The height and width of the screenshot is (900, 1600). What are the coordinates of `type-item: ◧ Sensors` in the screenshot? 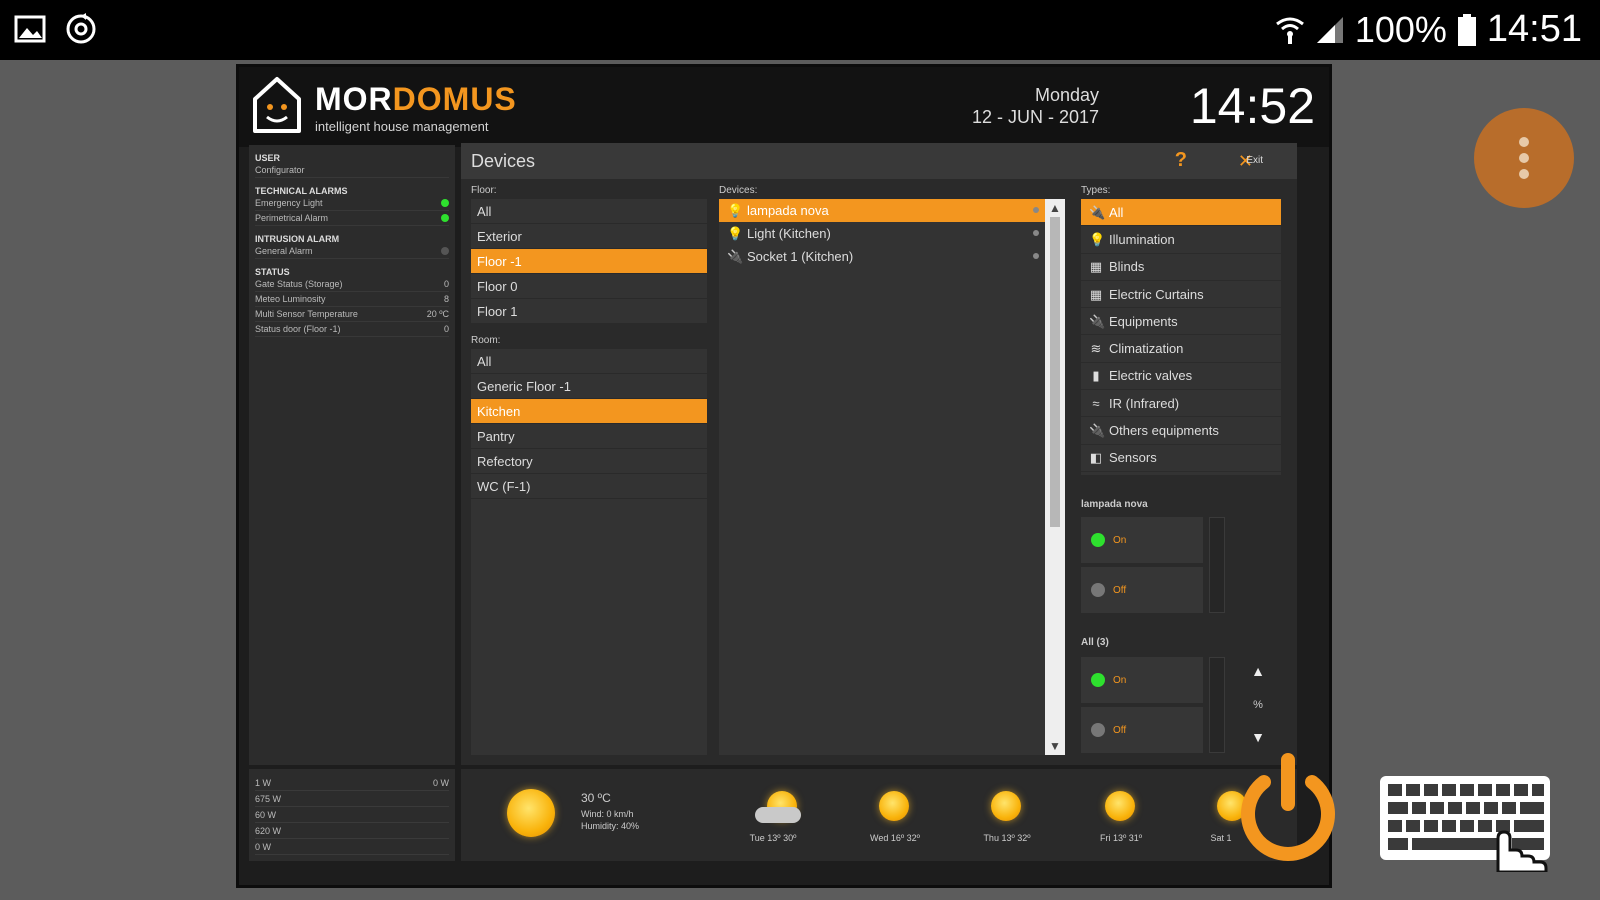 It's located at (1181, 458).